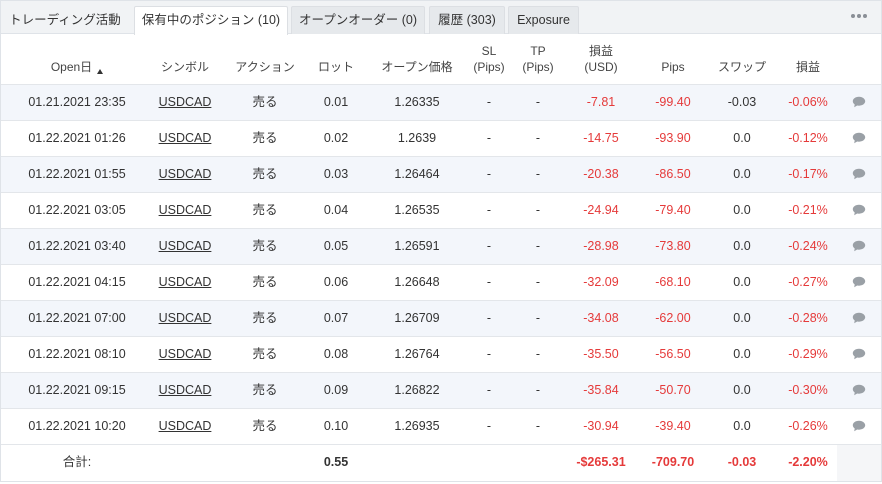 The width and height of the screenshot is (882, 484). Describe the element at coordinates (742, 60) in the screenshot. I see `header-swap: スワップ` at that location.